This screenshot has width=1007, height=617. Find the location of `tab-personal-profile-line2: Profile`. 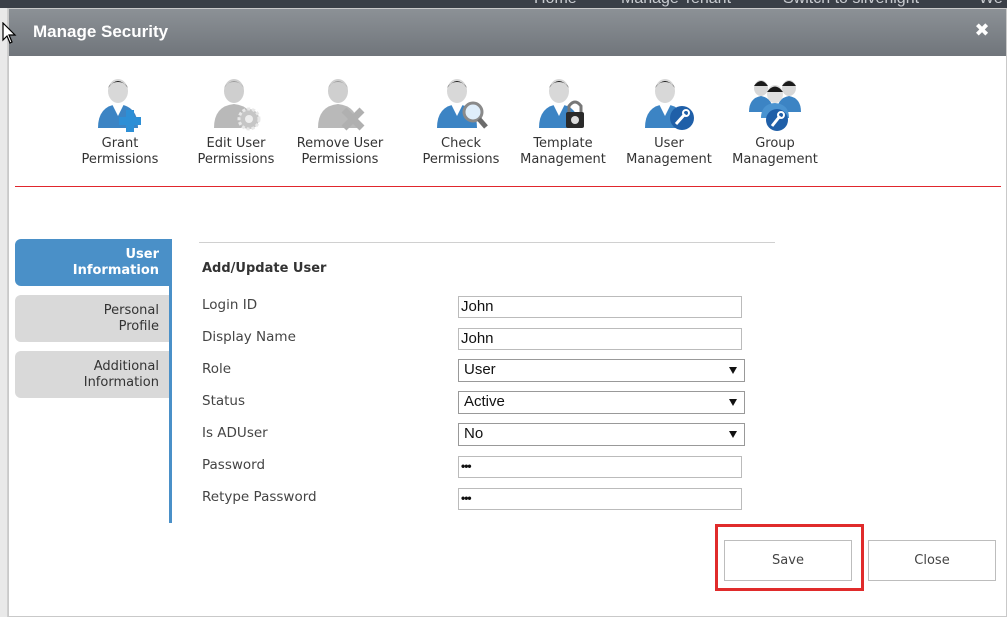

tab-personal-profile-line2: Profile is located at coordinates (138, 326).